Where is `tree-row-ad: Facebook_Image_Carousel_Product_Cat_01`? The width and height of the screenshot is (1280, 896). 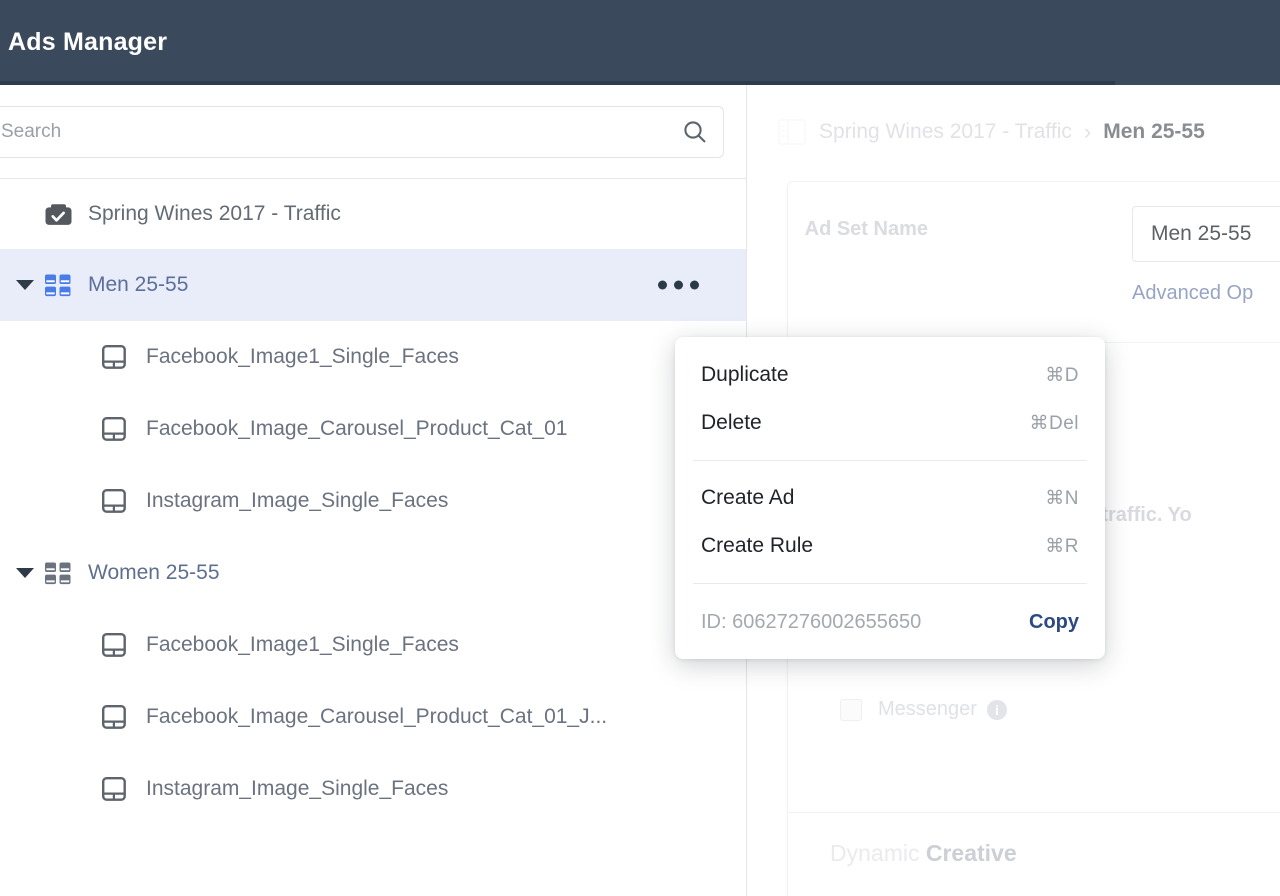 tree-row-ad: Facebook_Image_Carousel_Product_Cat_01 is located at coordinates (373, 429).